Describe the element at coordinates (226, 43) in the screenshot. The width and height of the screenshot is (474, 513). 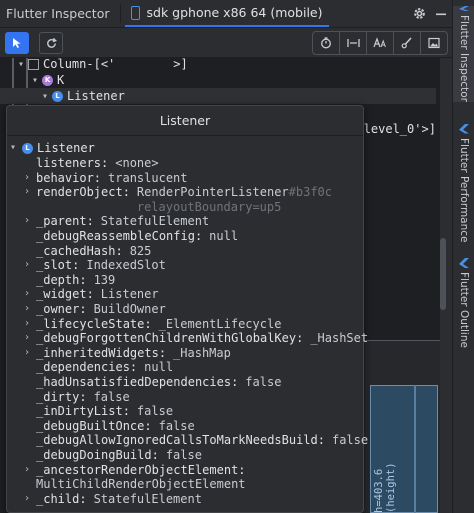
I see `inspector-toolbar` at that location.